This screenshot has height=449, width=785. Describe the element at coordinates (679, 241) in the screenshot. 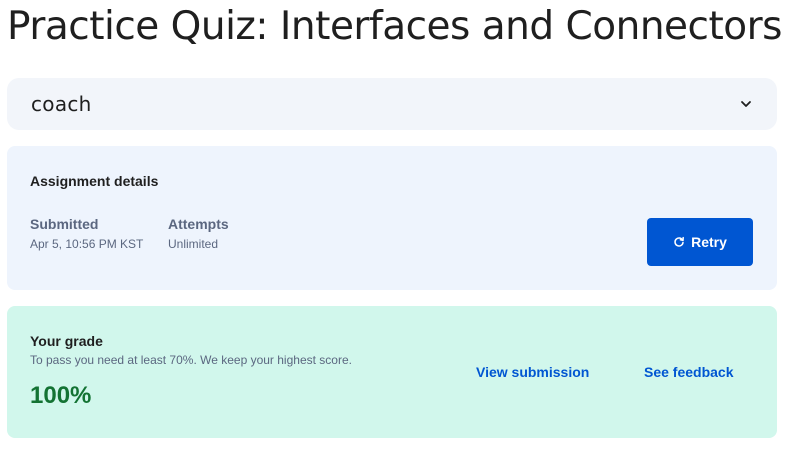

I see `refresh-icon` at that location.